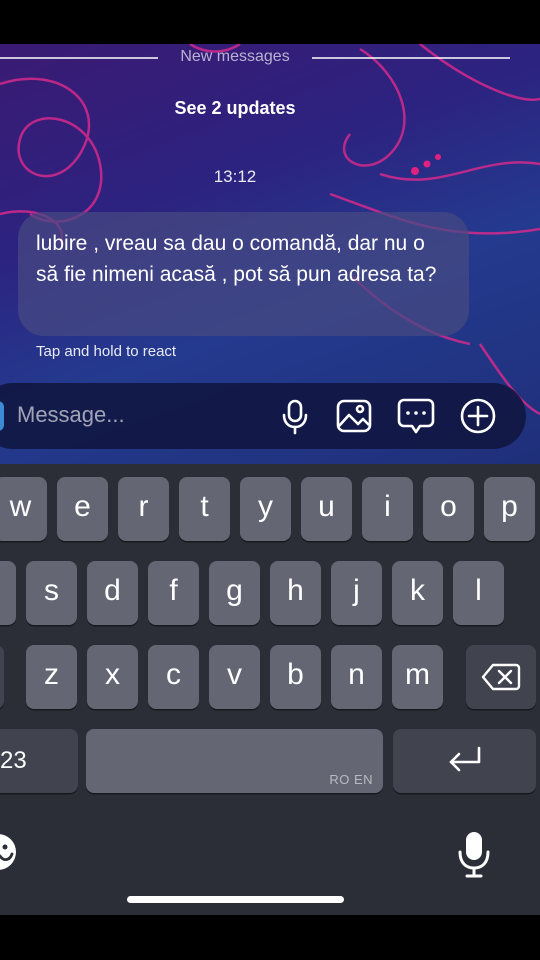 The width and height of the screenshot is (540, 960). I want to click on key-z: z, so click(51, 677).